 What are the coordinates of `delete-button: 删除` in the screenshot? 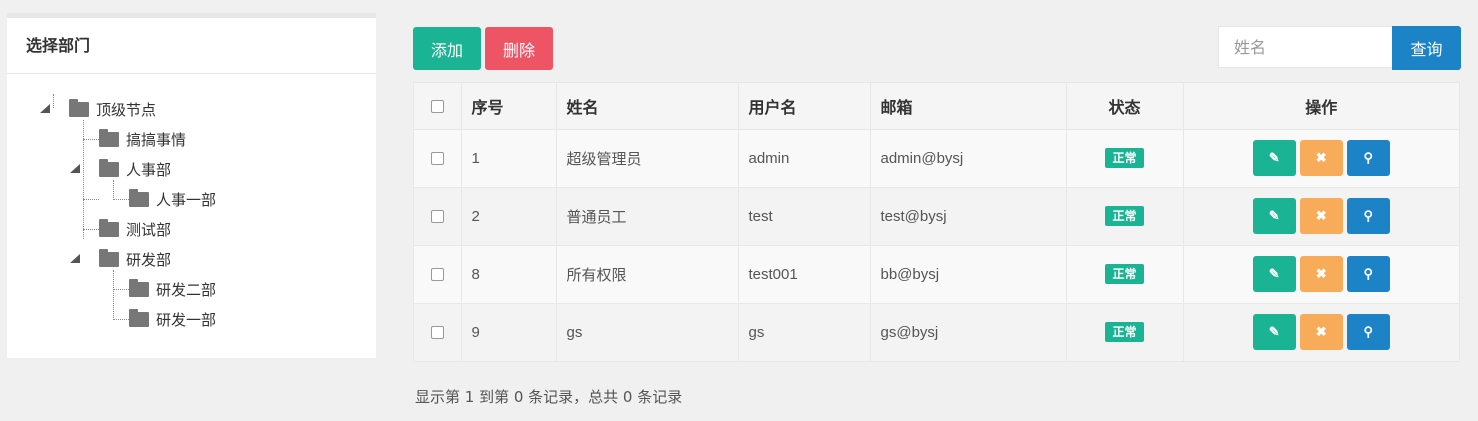 It's located at (519, 48).